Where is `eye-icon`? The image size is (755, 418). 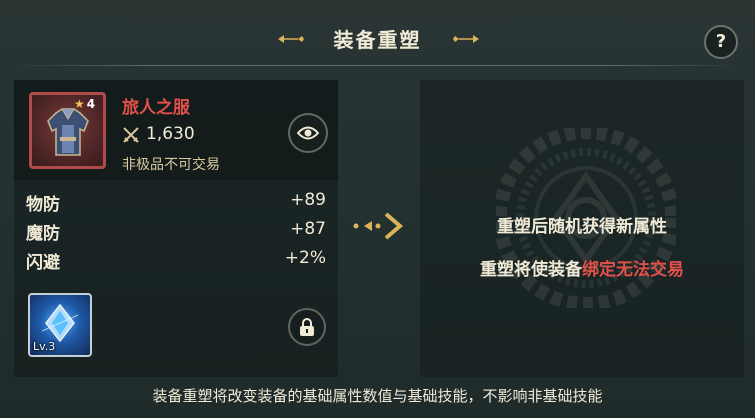 eye-icon is located at coordinates (308, 133).